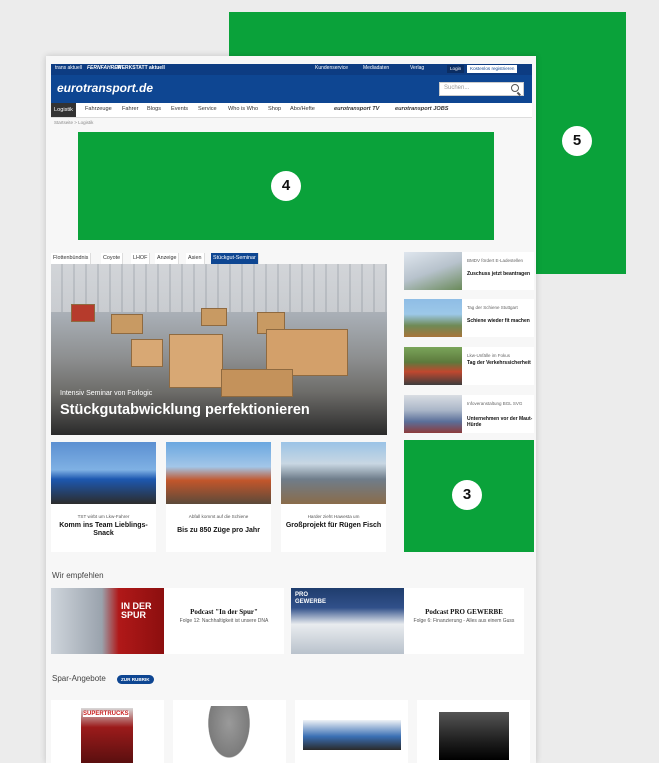 The height and width of the screenshot is (763, 659). I want to click on topbar-link-verlag: Verlag, so click(417, 68).